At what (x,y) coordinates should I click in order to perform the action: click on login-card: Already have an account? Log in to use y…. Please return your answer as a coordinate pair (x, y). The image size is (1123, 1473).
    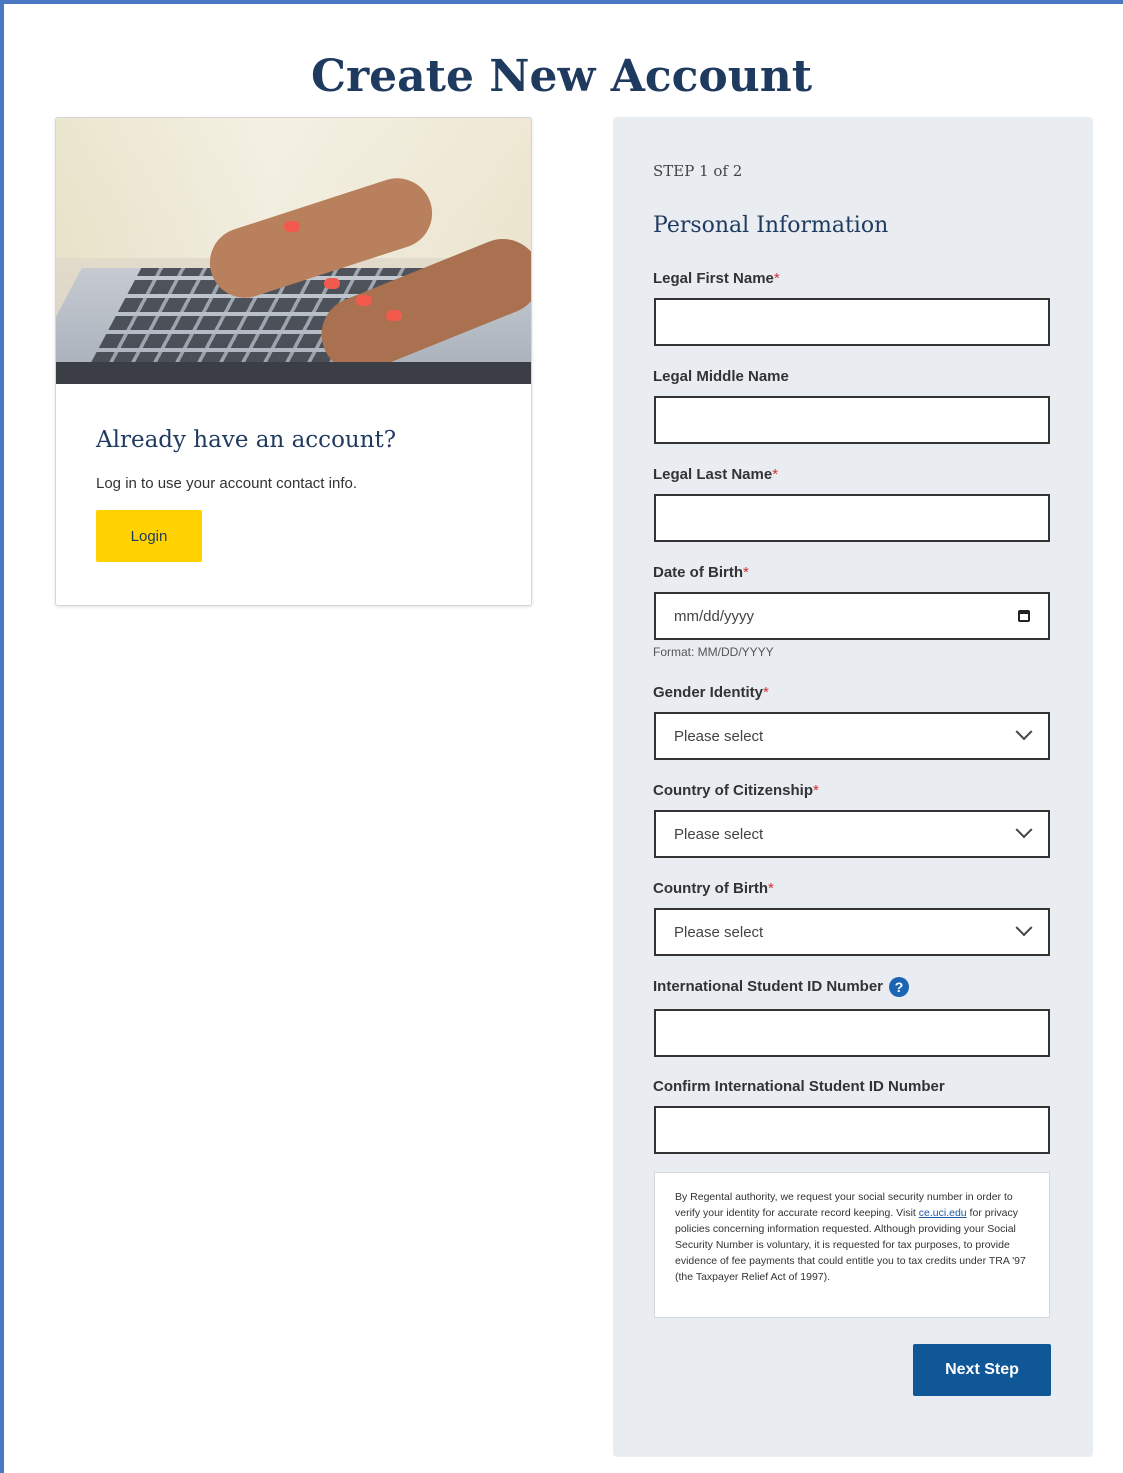
    Looking at the image, I should click on (293, 361).